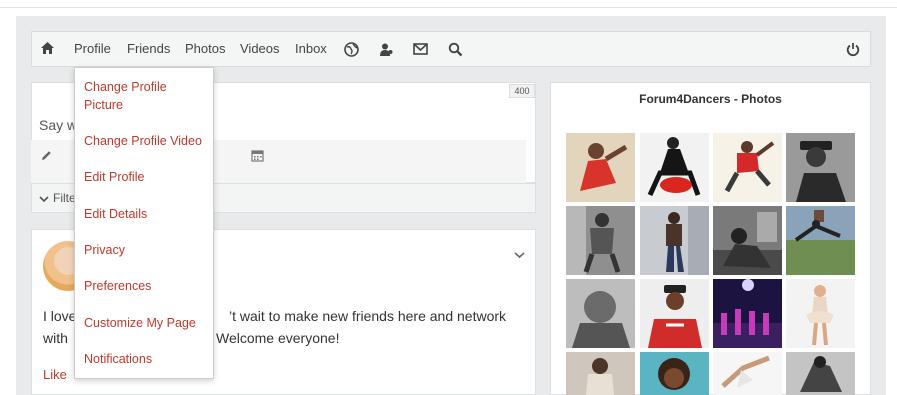 The image size is (897, 395). Describe the element at coordinates (146, 323) in the screenshot. I see `menu-customize-my-page: Customize My Page` at that location.